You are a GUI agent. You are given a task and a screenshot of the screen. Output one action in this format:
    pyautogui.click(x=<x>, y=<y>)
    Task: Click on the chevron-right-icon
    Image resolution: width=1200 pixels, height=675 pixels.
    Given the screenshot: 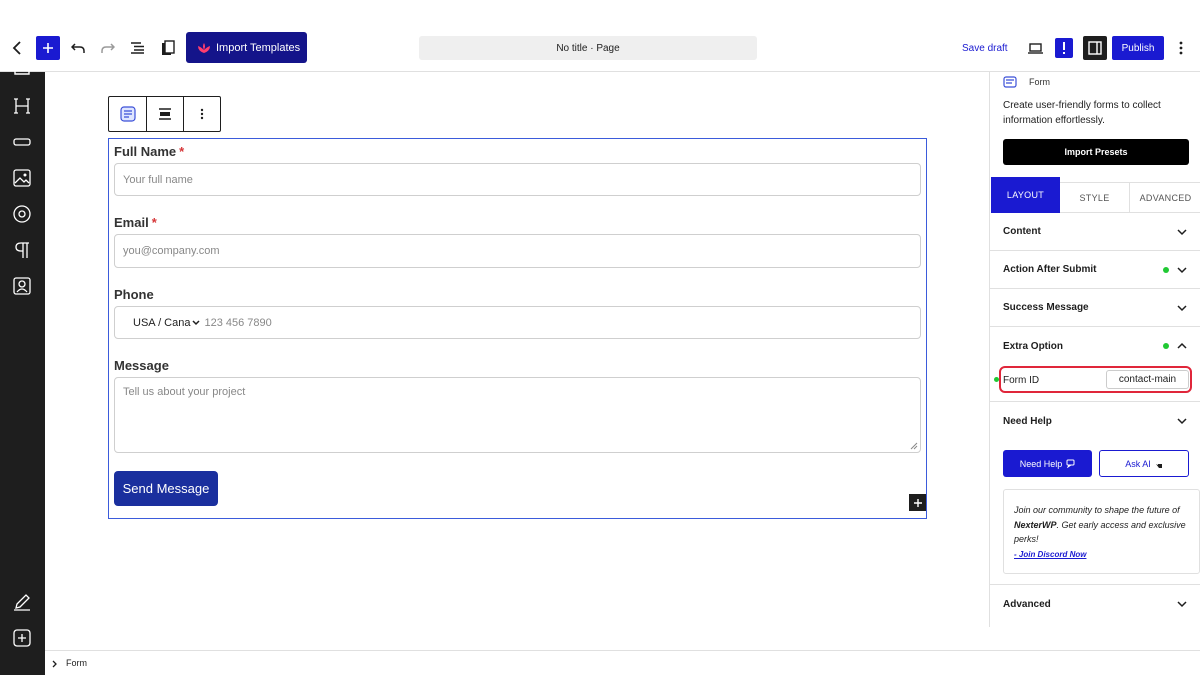 What is the action you would take?
    pyautogui.click(x=54, y=664)
    